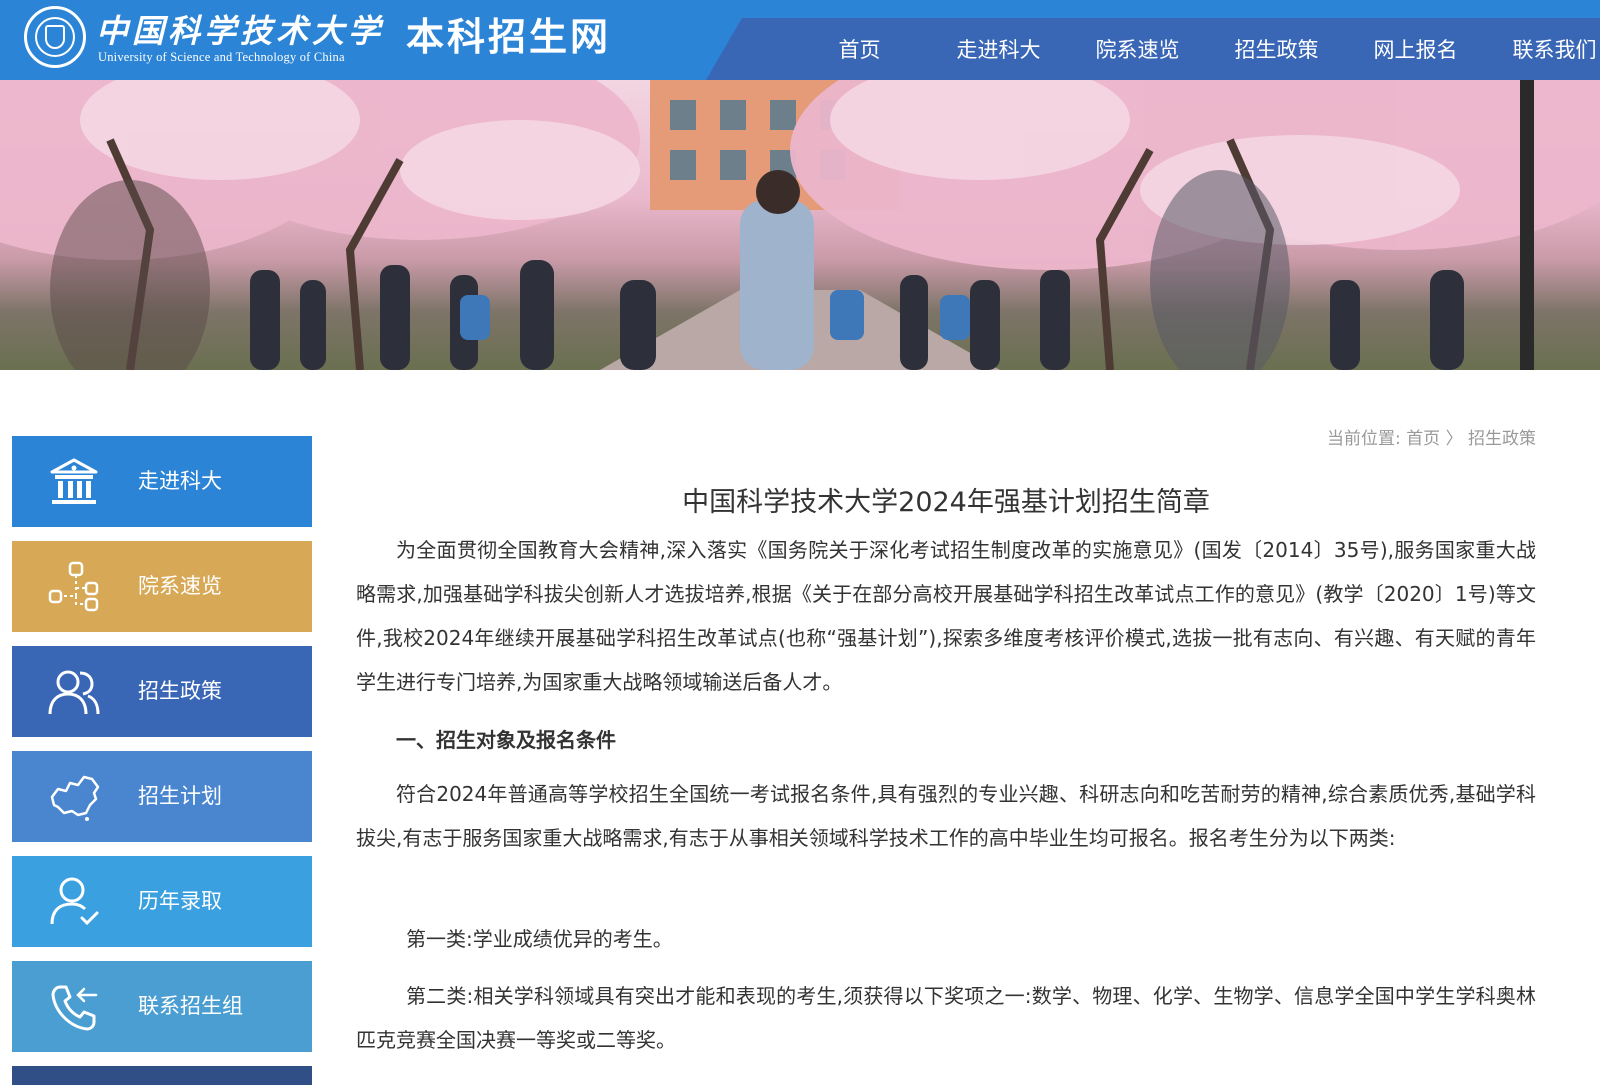  What do you see at coordinates (1415, 50) in the screenshot?
I see `nav-online-registration: 网上报名` at bounding box center [1415, 50].